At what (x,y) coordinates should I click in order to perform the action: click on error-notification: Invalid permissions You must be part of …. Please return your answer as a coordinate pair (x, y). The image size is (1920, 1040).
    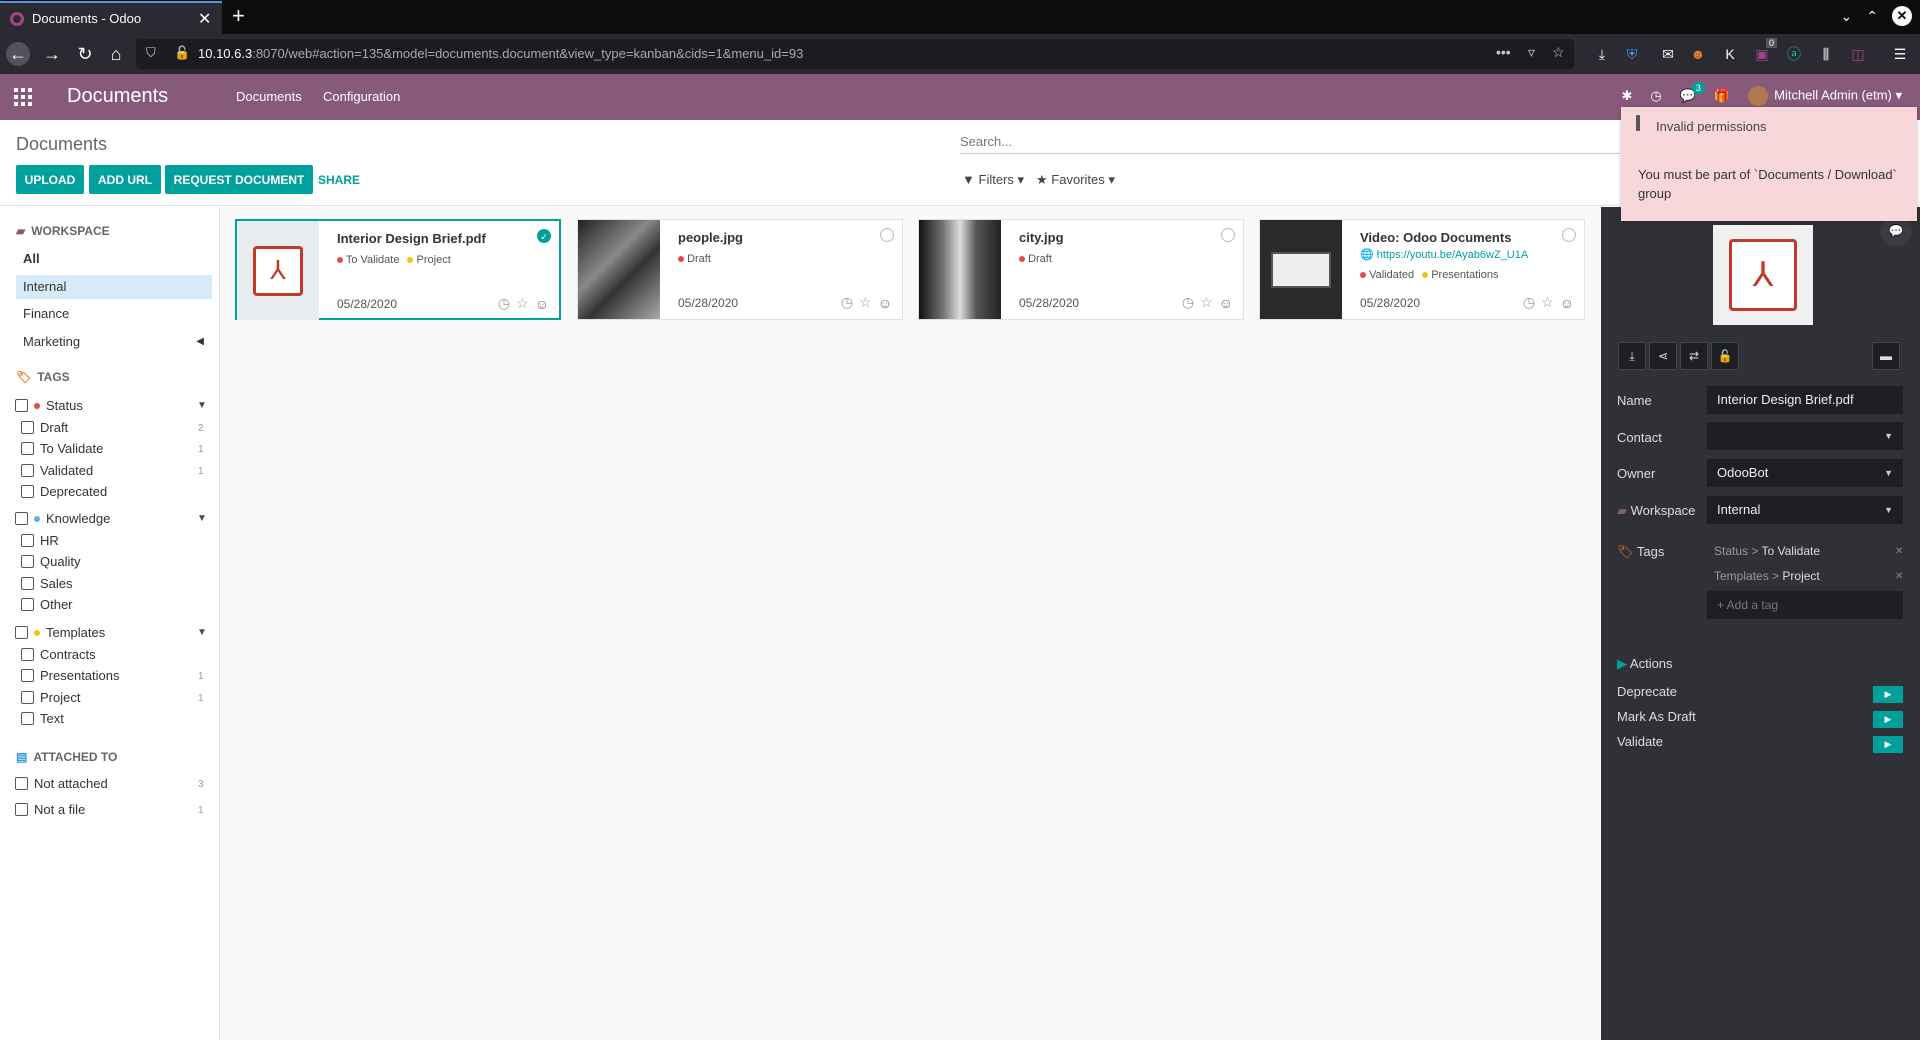
    Looking at the image, I should click on (1769, 164).